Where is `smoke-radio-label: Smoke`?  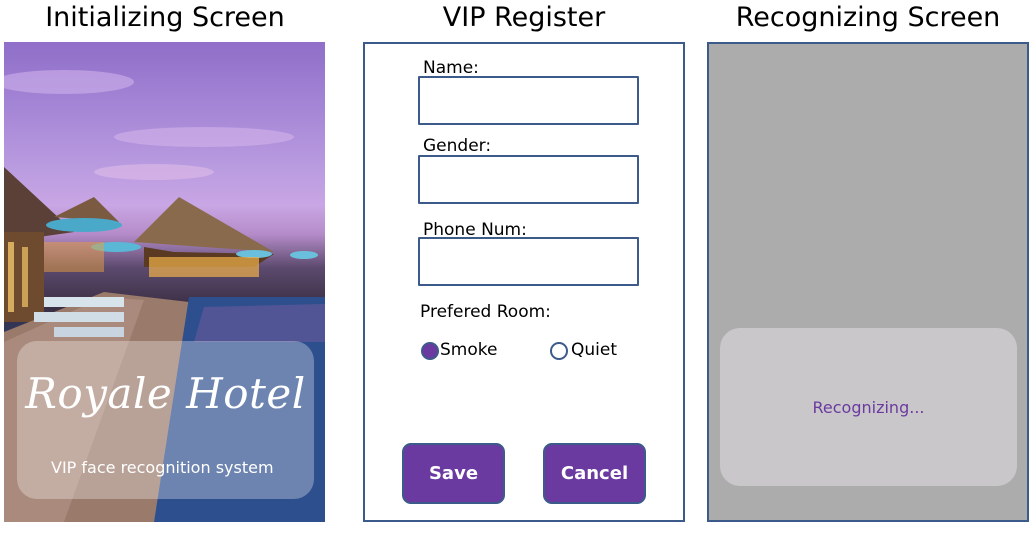
smoke-radio-label: Smoke is located at coordinates (469, 350).